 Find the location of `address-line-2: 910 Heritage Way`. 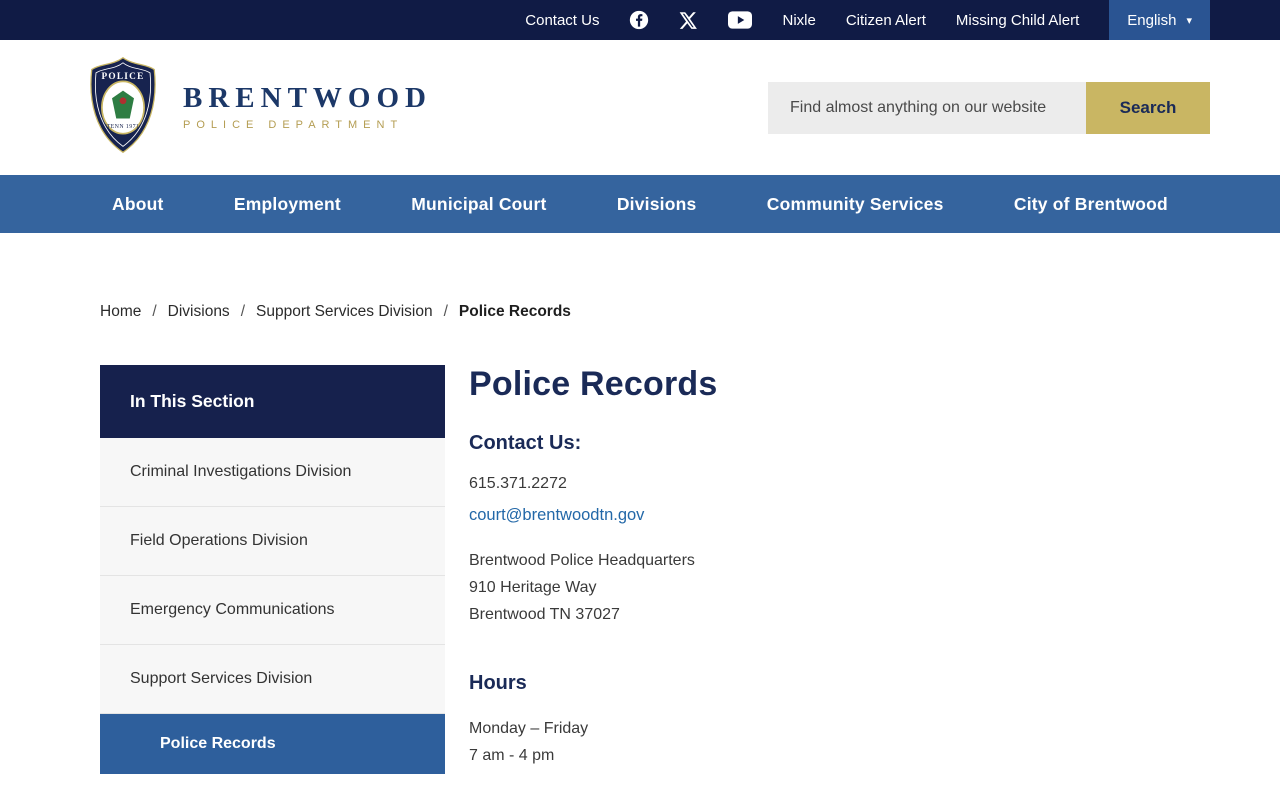

address-line-2: 910 Heritage Way is located at coordinates (533, 587).